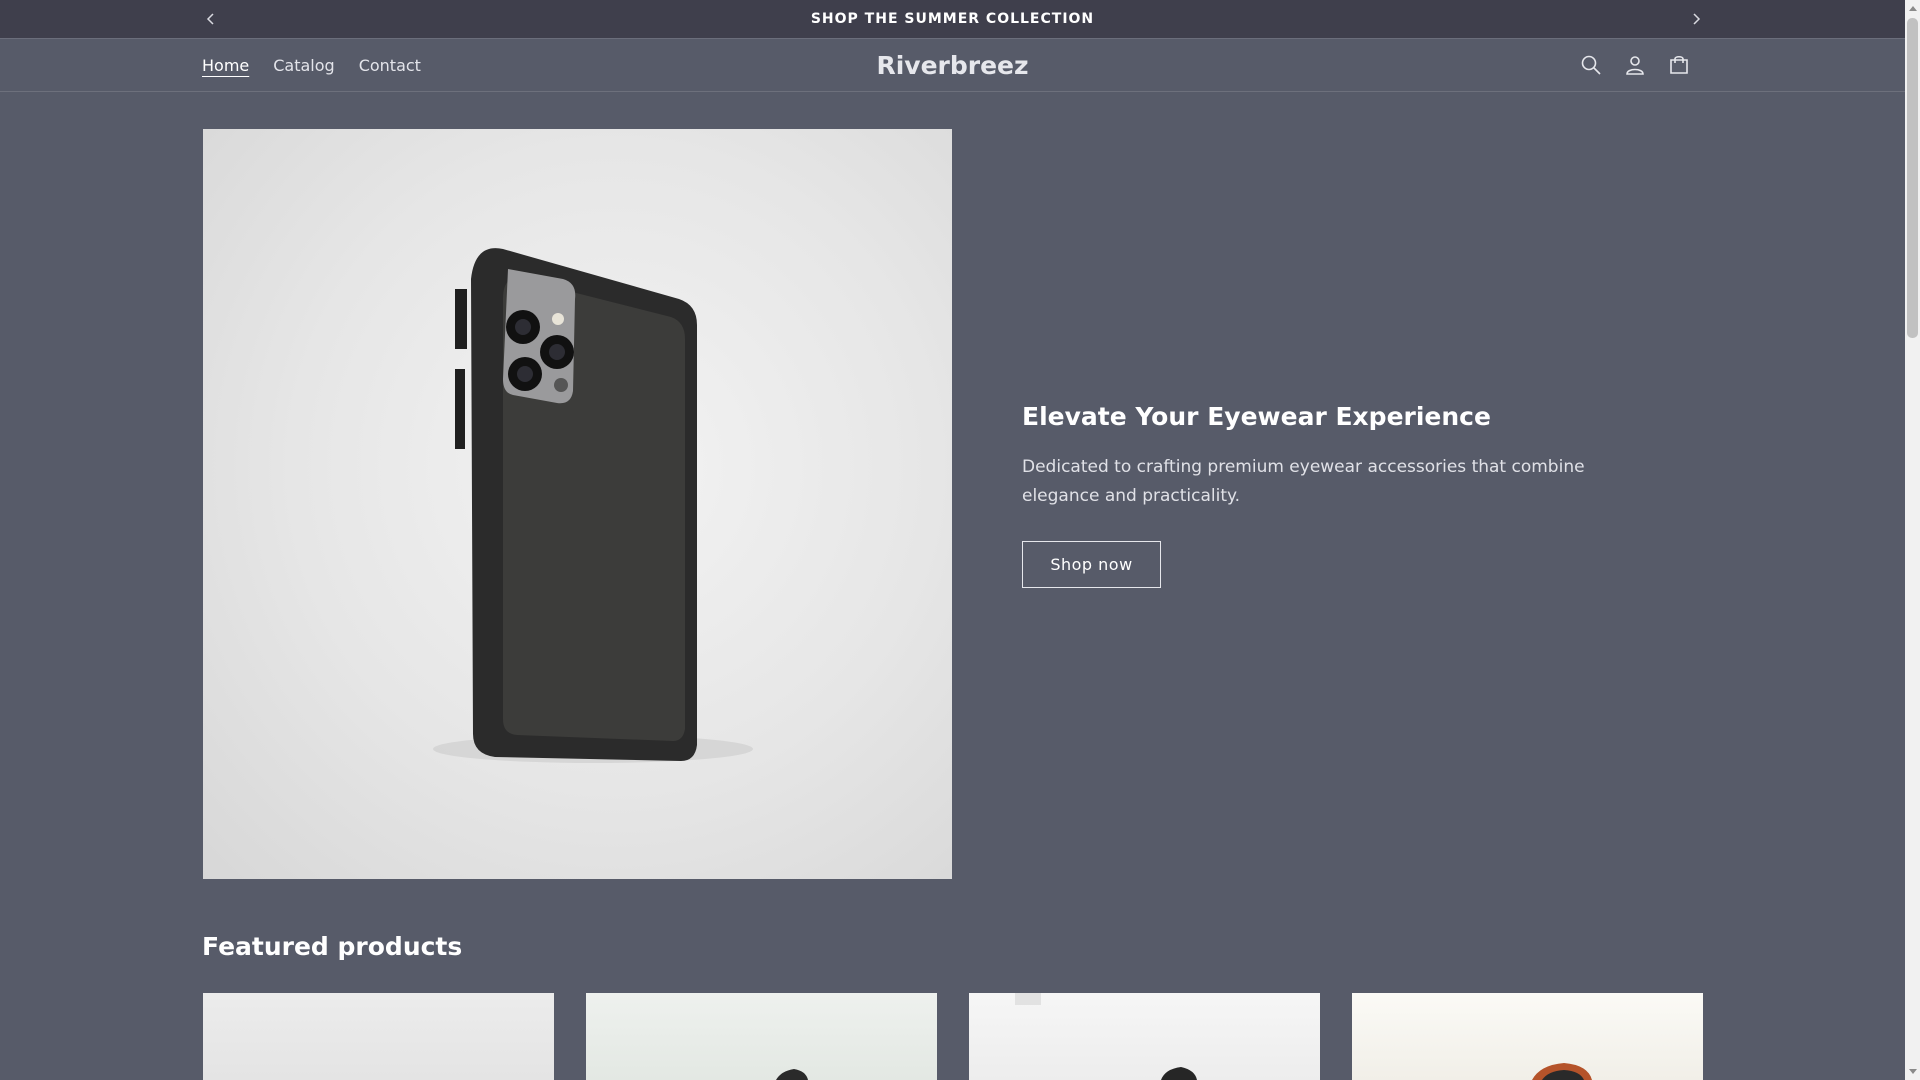  I want to click on announcement-bar: SHOP THE SUMMER COLLECTION, so click(952, 19).